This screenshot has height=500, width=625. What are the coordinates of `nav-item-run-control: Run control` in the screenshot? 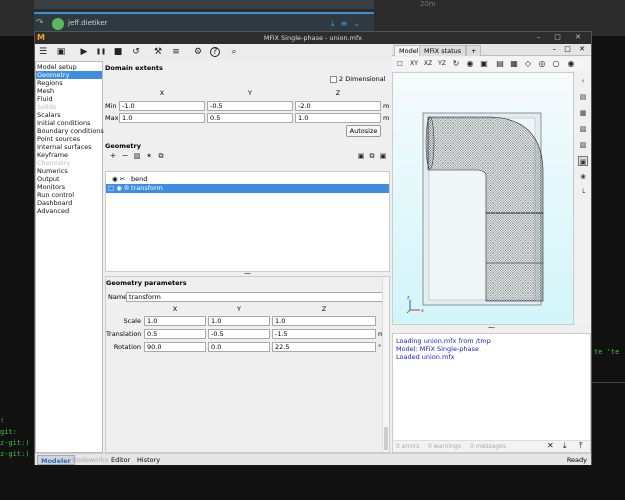 It's located at (69, 195).